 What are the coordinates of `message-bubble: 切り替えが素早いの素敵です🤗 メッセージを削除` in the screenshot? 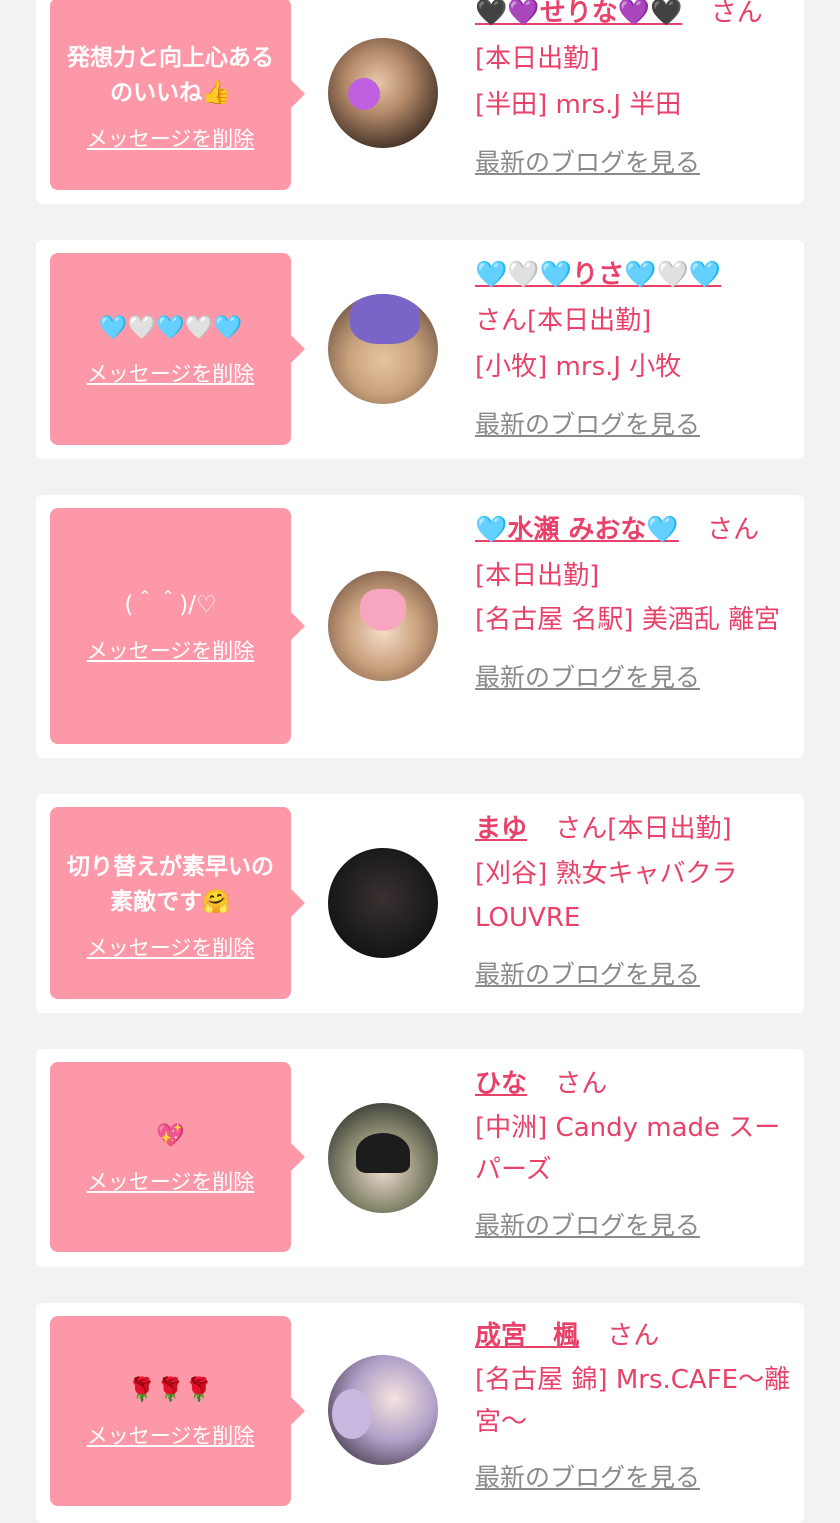 It's located at (177, 903).